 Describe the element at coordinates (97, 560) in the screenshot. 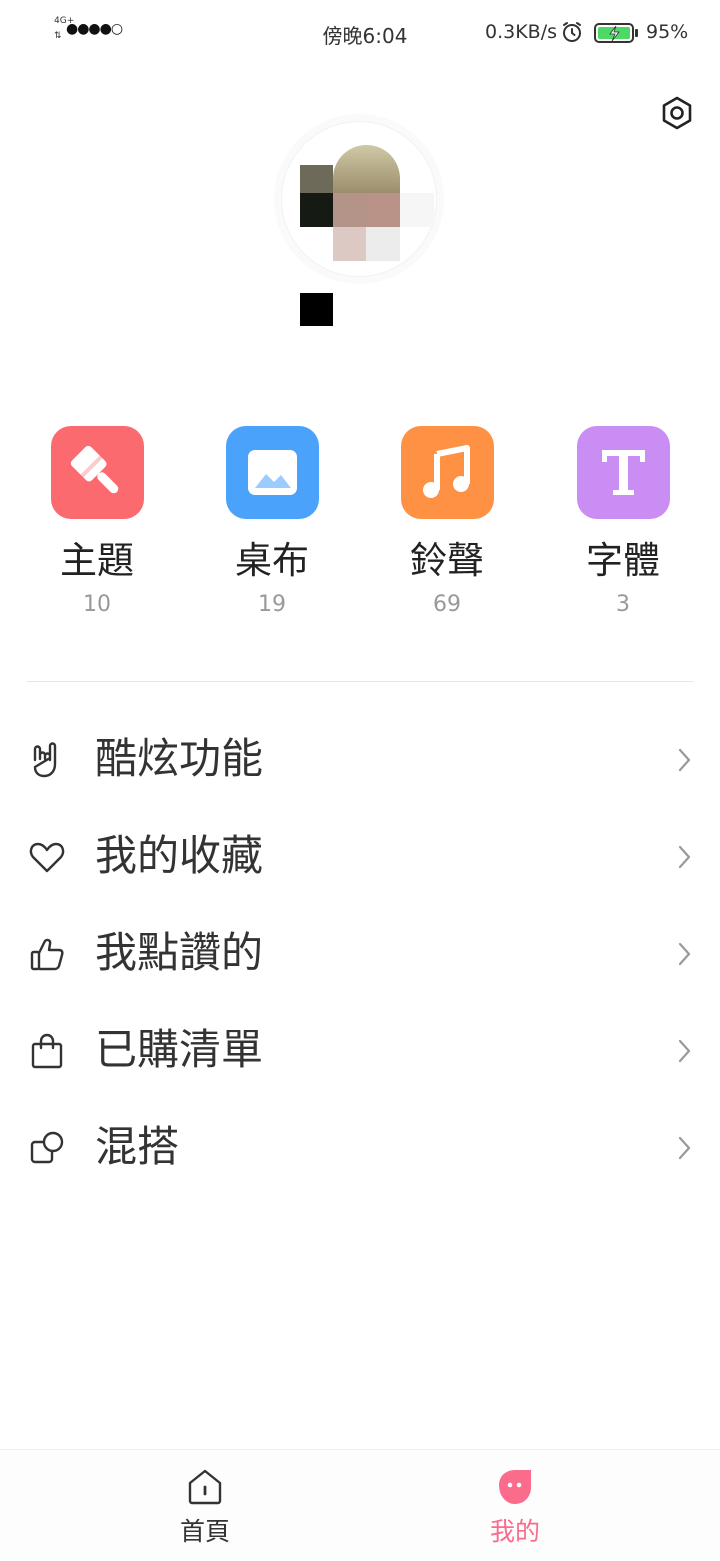

I see `category-label: 主題` at that location.